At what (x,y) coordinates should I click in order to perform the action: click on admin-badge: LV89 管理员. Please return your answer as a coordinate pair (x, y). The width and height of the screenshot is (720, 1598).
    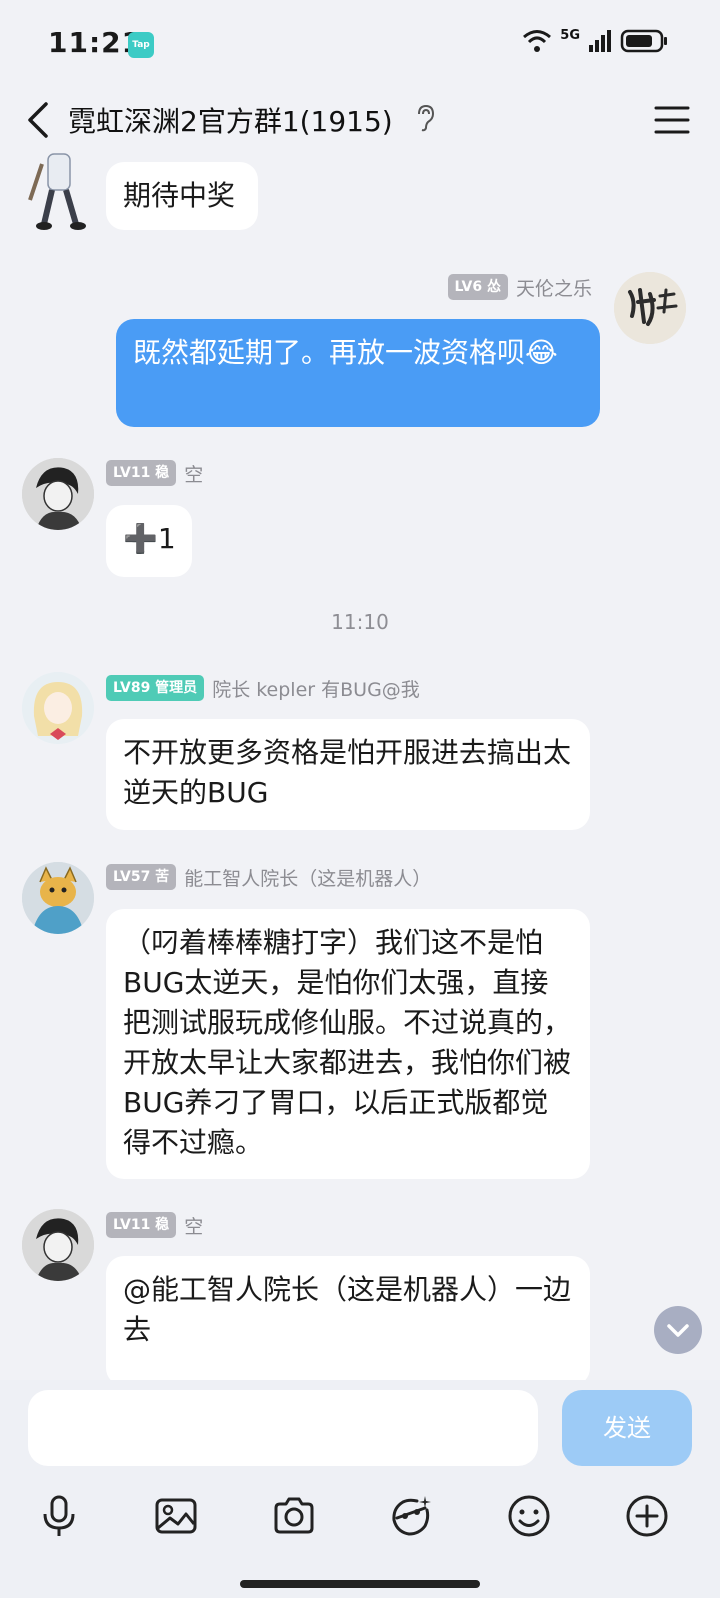
    Looking at the image, I should click on (155, 688).